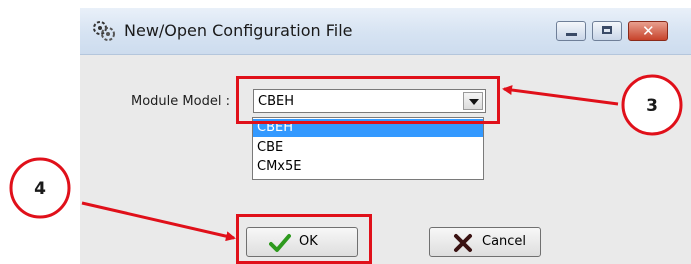 The image size is (691, 264). What do you see at coordinates (304, 239) in the screenshot?
I see `annotation-highlight-ok` at bounding box center [304, 239].